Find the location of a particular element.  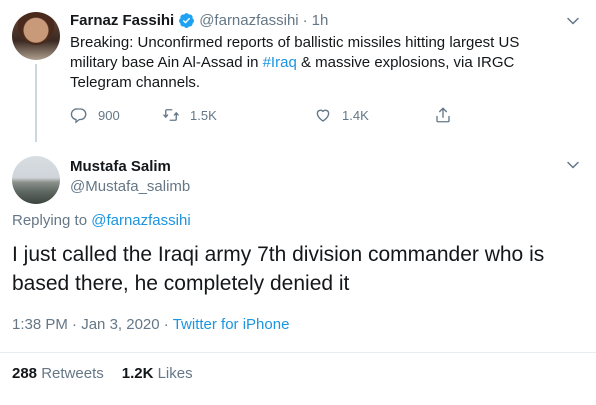

retweets-label: Retweets is located at coordinates (72, 373).